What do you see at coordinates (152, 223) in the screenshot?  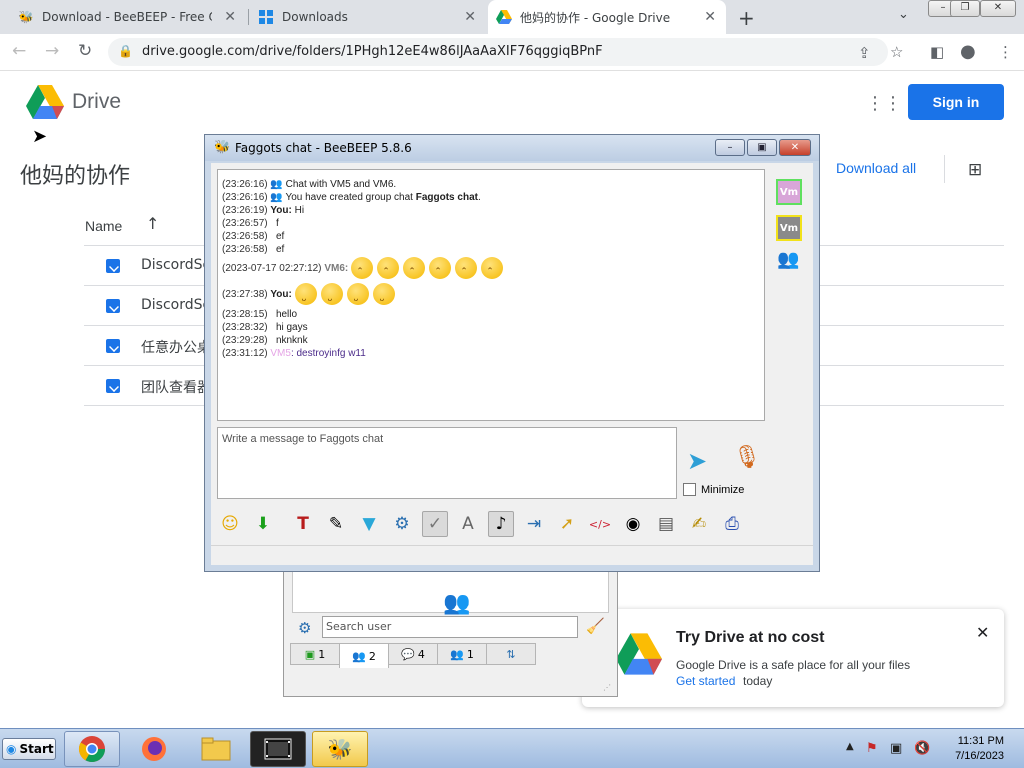 I see `sort-arrow-icon: ↑` at bounding box center [152, 223].